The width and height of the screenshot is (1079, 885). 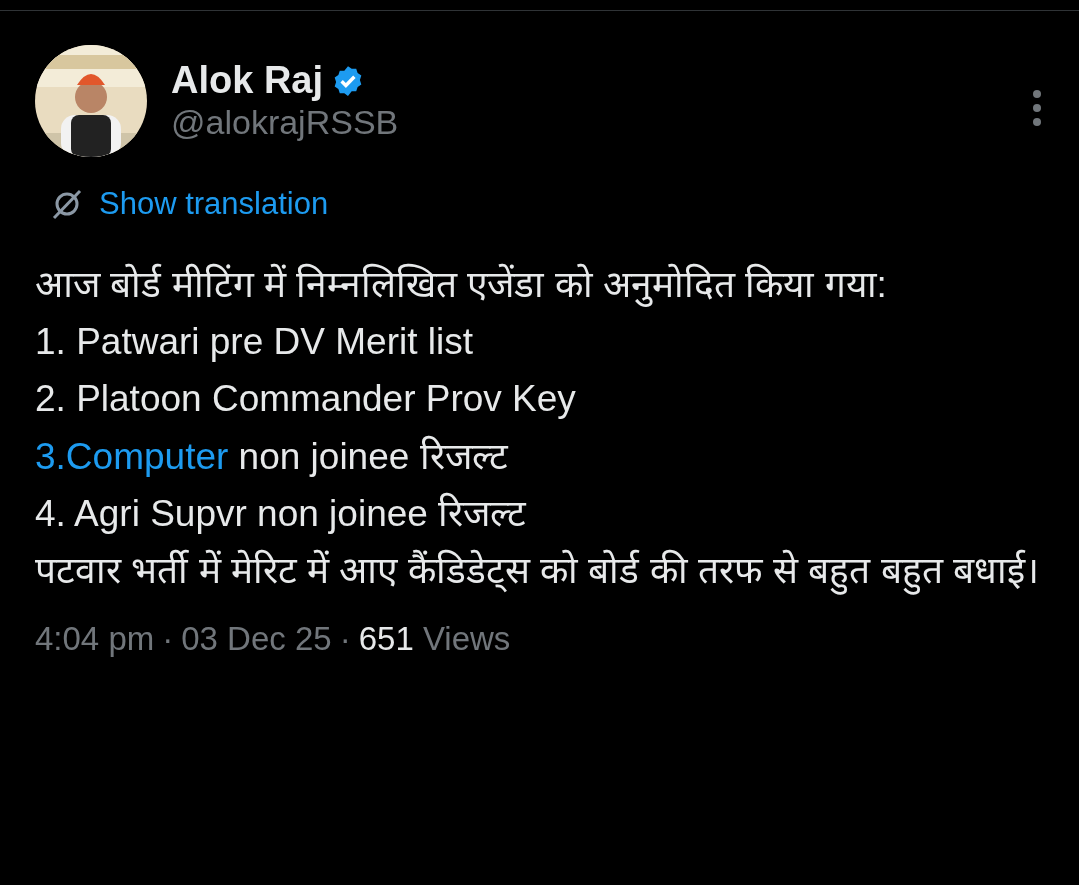 I want to click on tweet-text: 3.Computer non joinee रिजल्ट, so click(x=272, y=456).